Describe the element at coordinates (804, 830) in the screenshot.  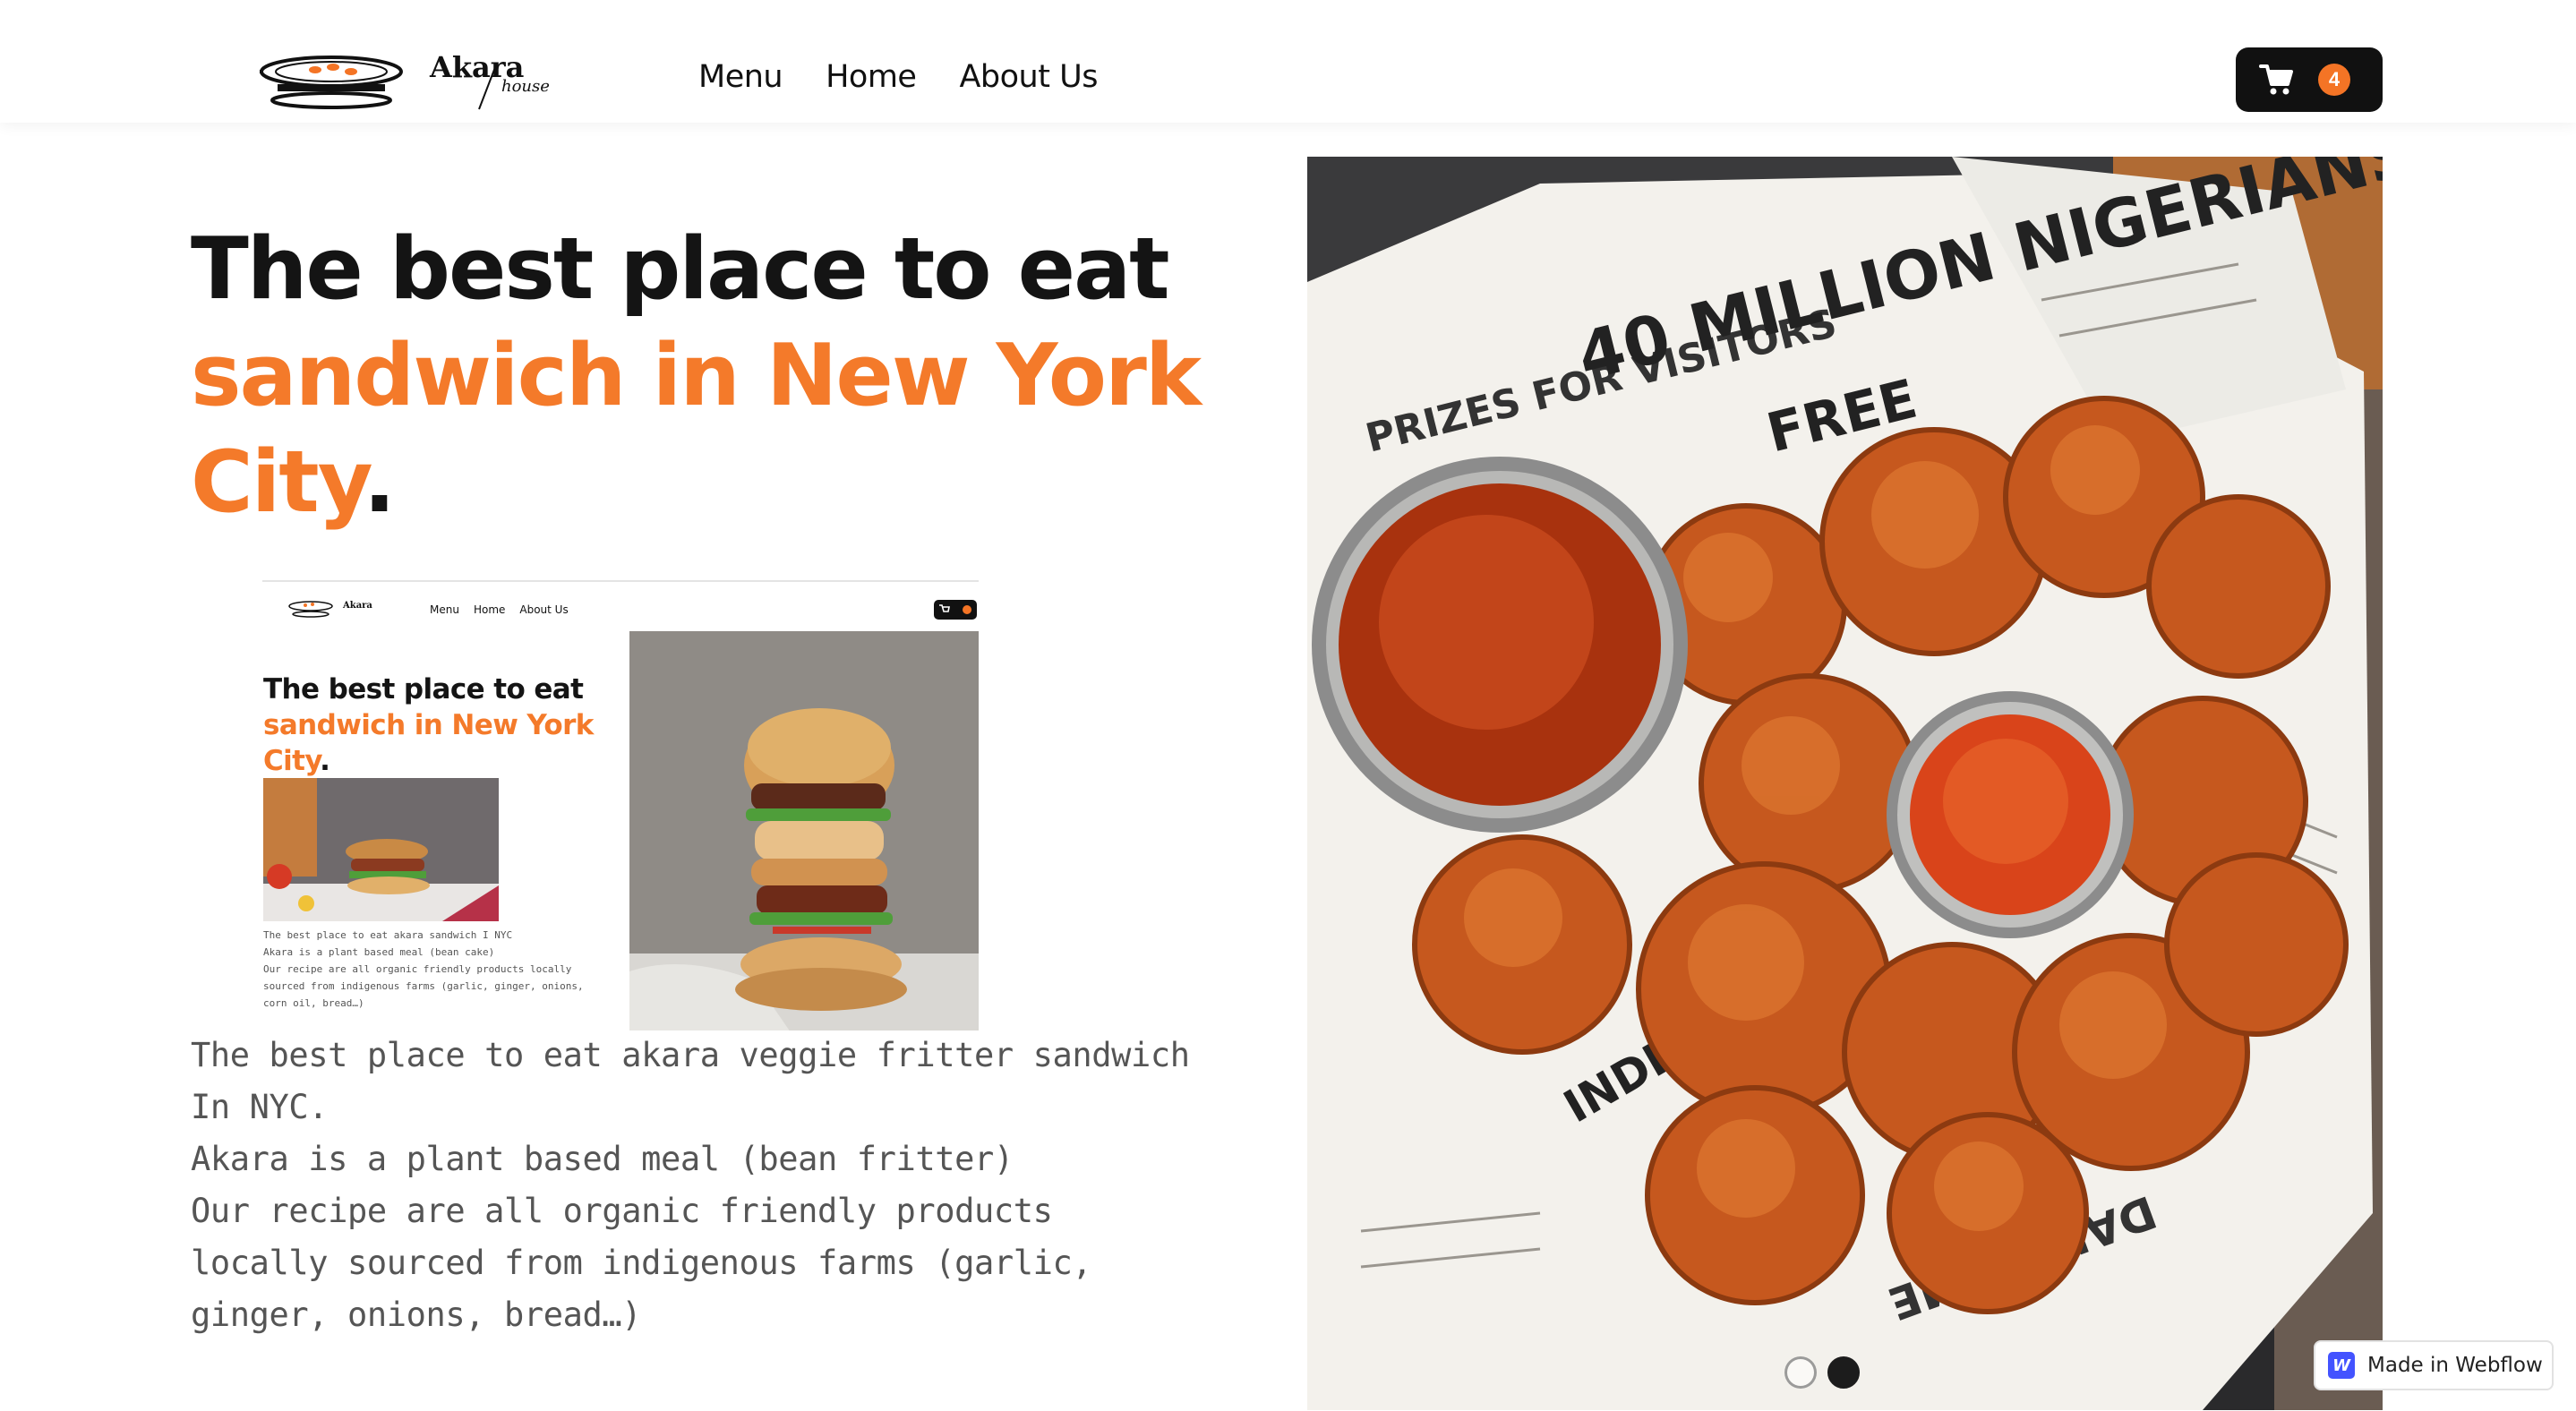
I see `preview-burger-stack-photo` at that location.